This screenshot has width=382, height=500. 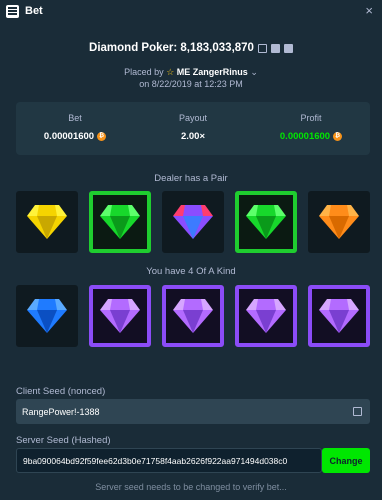 I want to click on payout-value: 2.00×, so click(x=193, y=136).